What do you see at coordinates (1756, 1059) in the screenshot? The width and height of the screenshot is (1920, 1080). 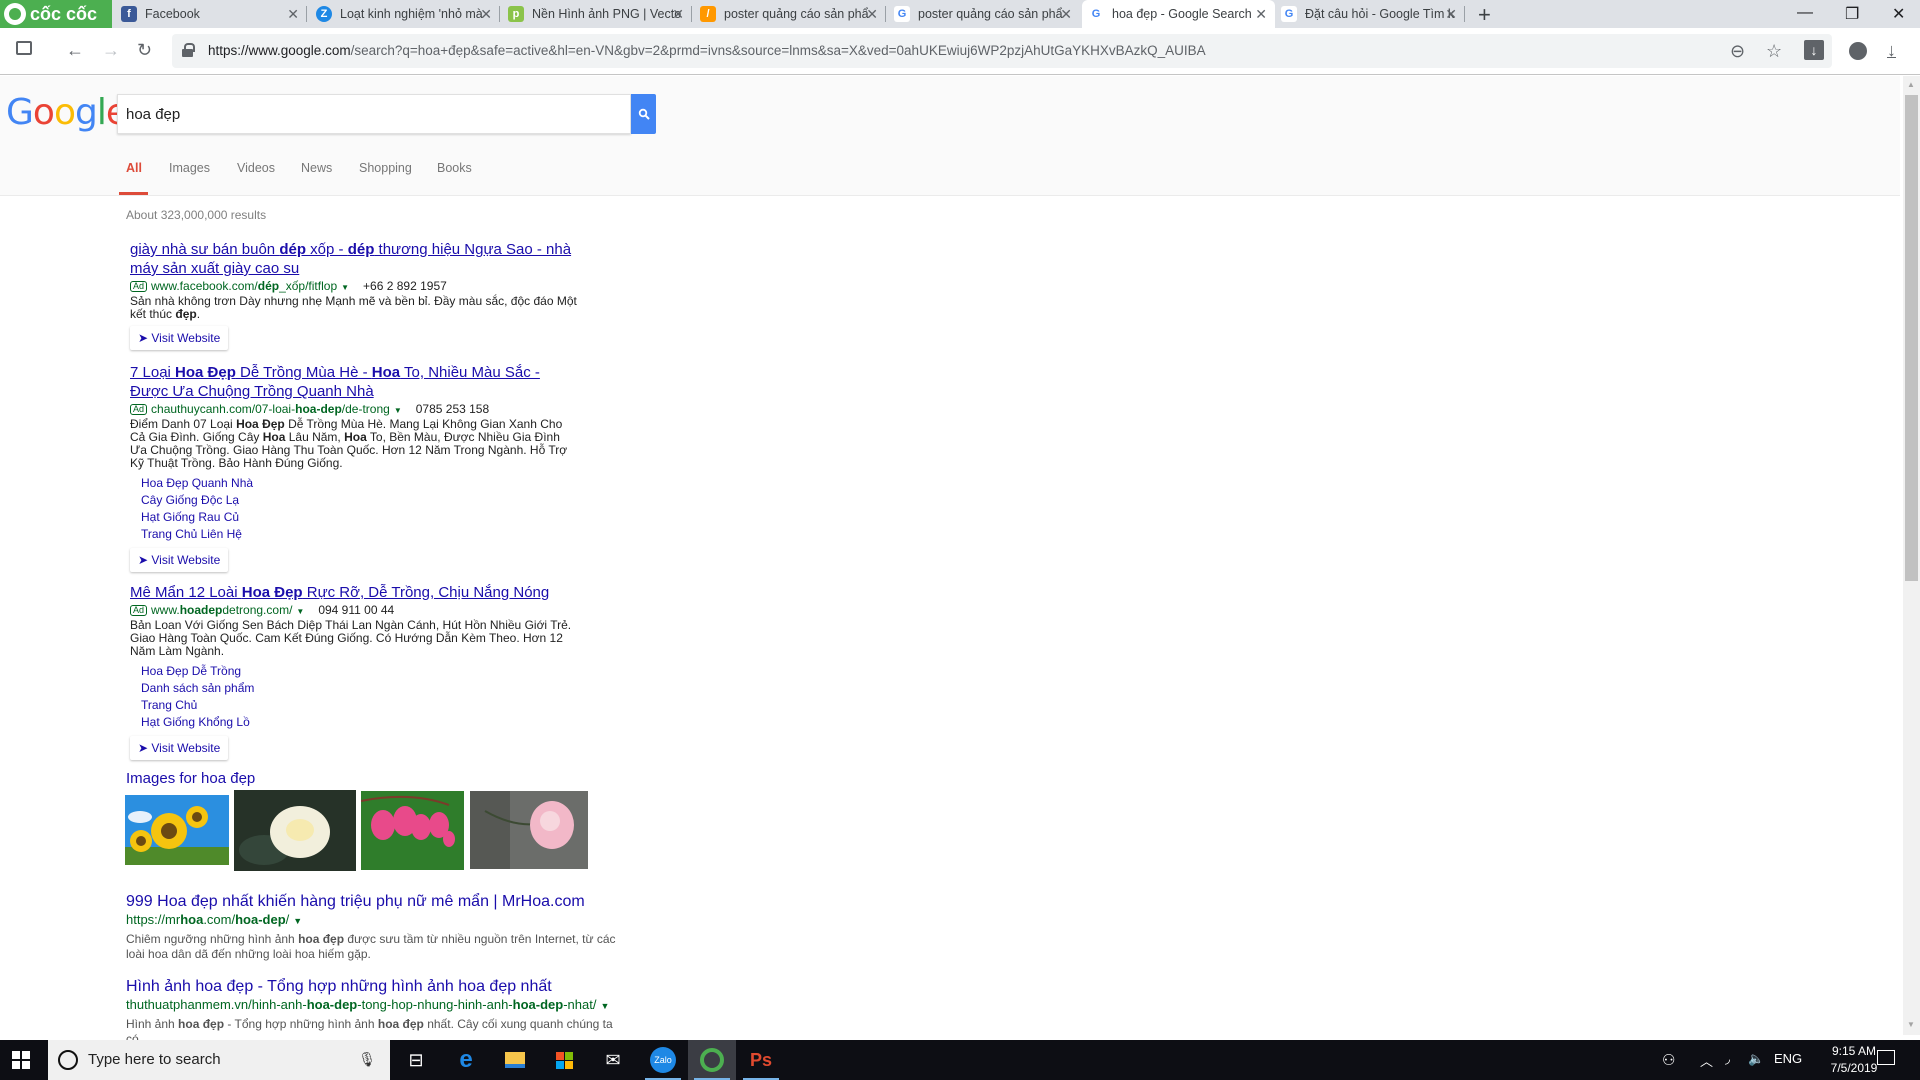 I see `volume-icon: 🔈` at bounding box center [1756, 1059].